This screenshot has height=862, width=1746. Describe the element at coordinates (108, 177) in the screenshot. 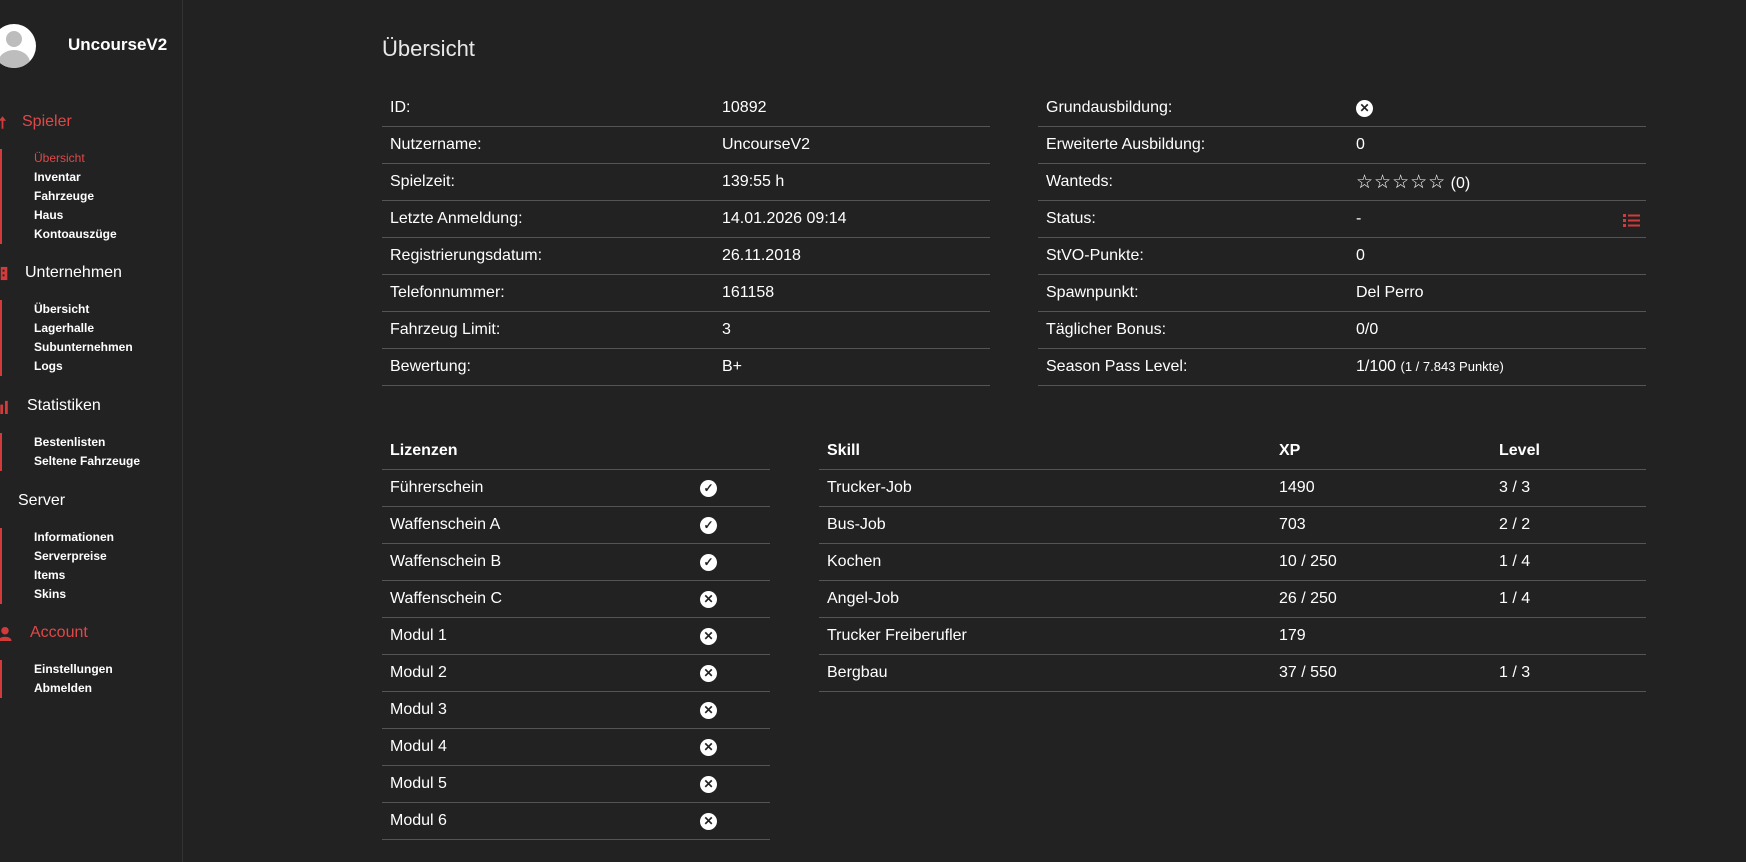

I see `sidebar-item-inventar: Inventar` at that location.